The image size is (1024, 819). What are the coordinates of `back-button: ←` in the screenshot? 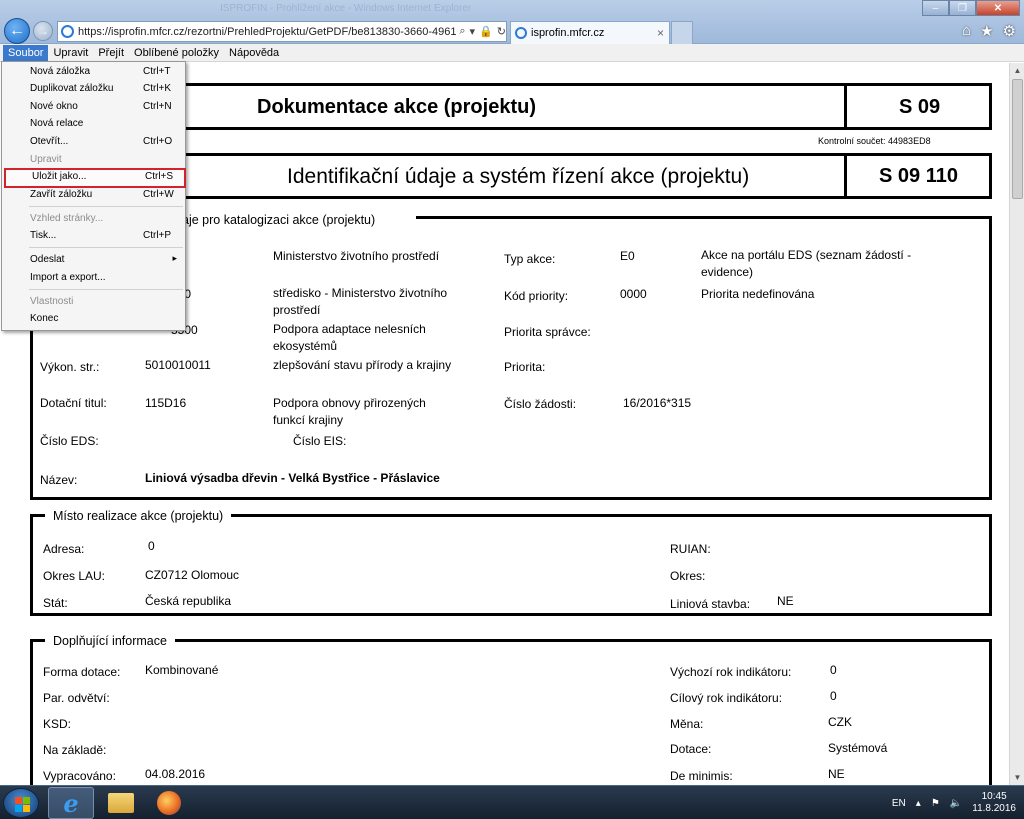 It's located at (17, 31).